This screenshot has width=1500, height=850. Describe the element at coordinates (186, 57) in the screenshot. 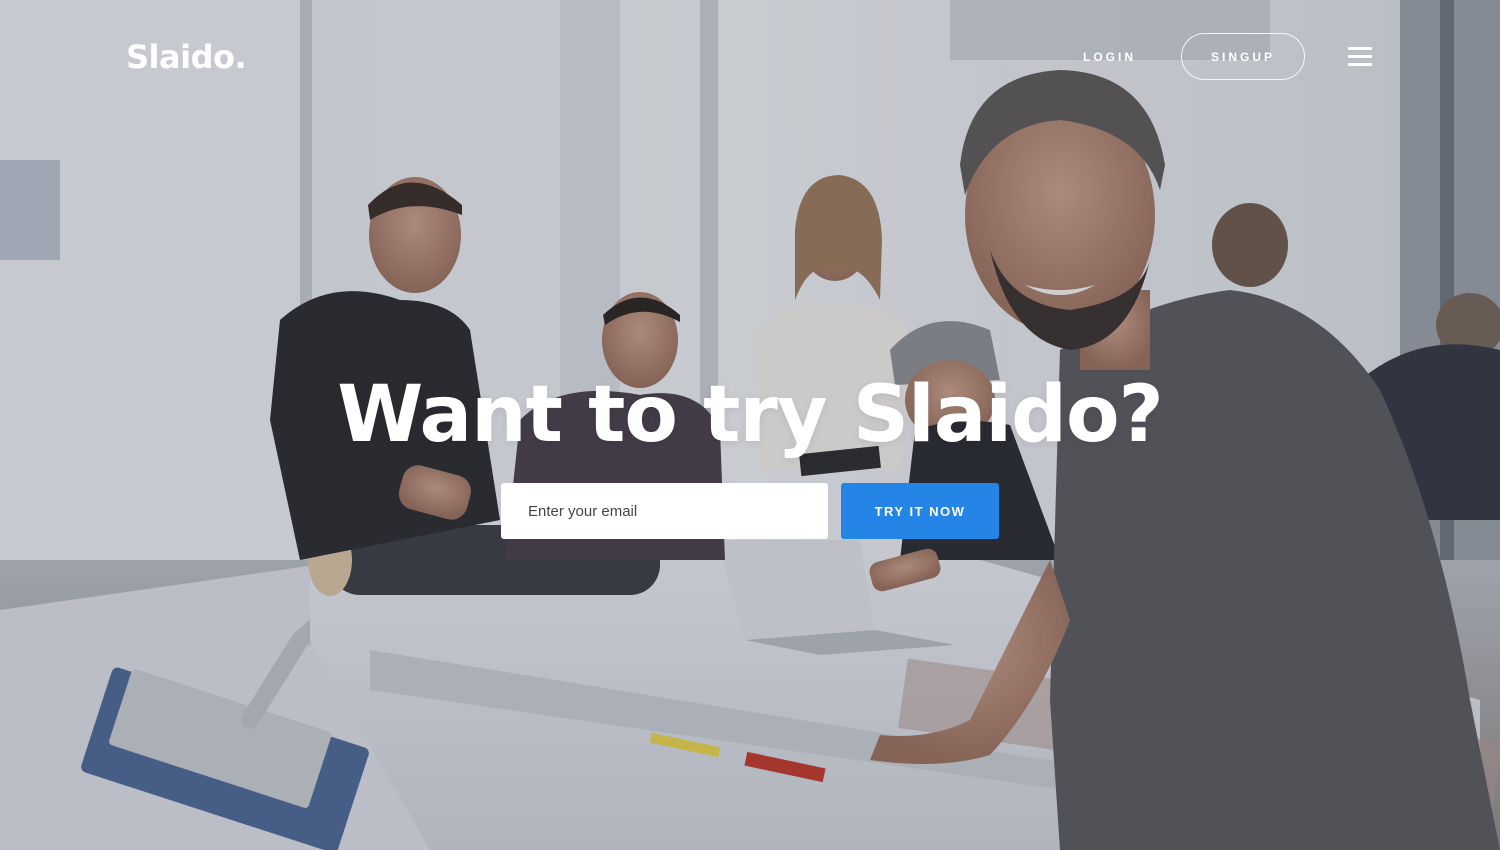

I see `logo: Slaido.` at that location.